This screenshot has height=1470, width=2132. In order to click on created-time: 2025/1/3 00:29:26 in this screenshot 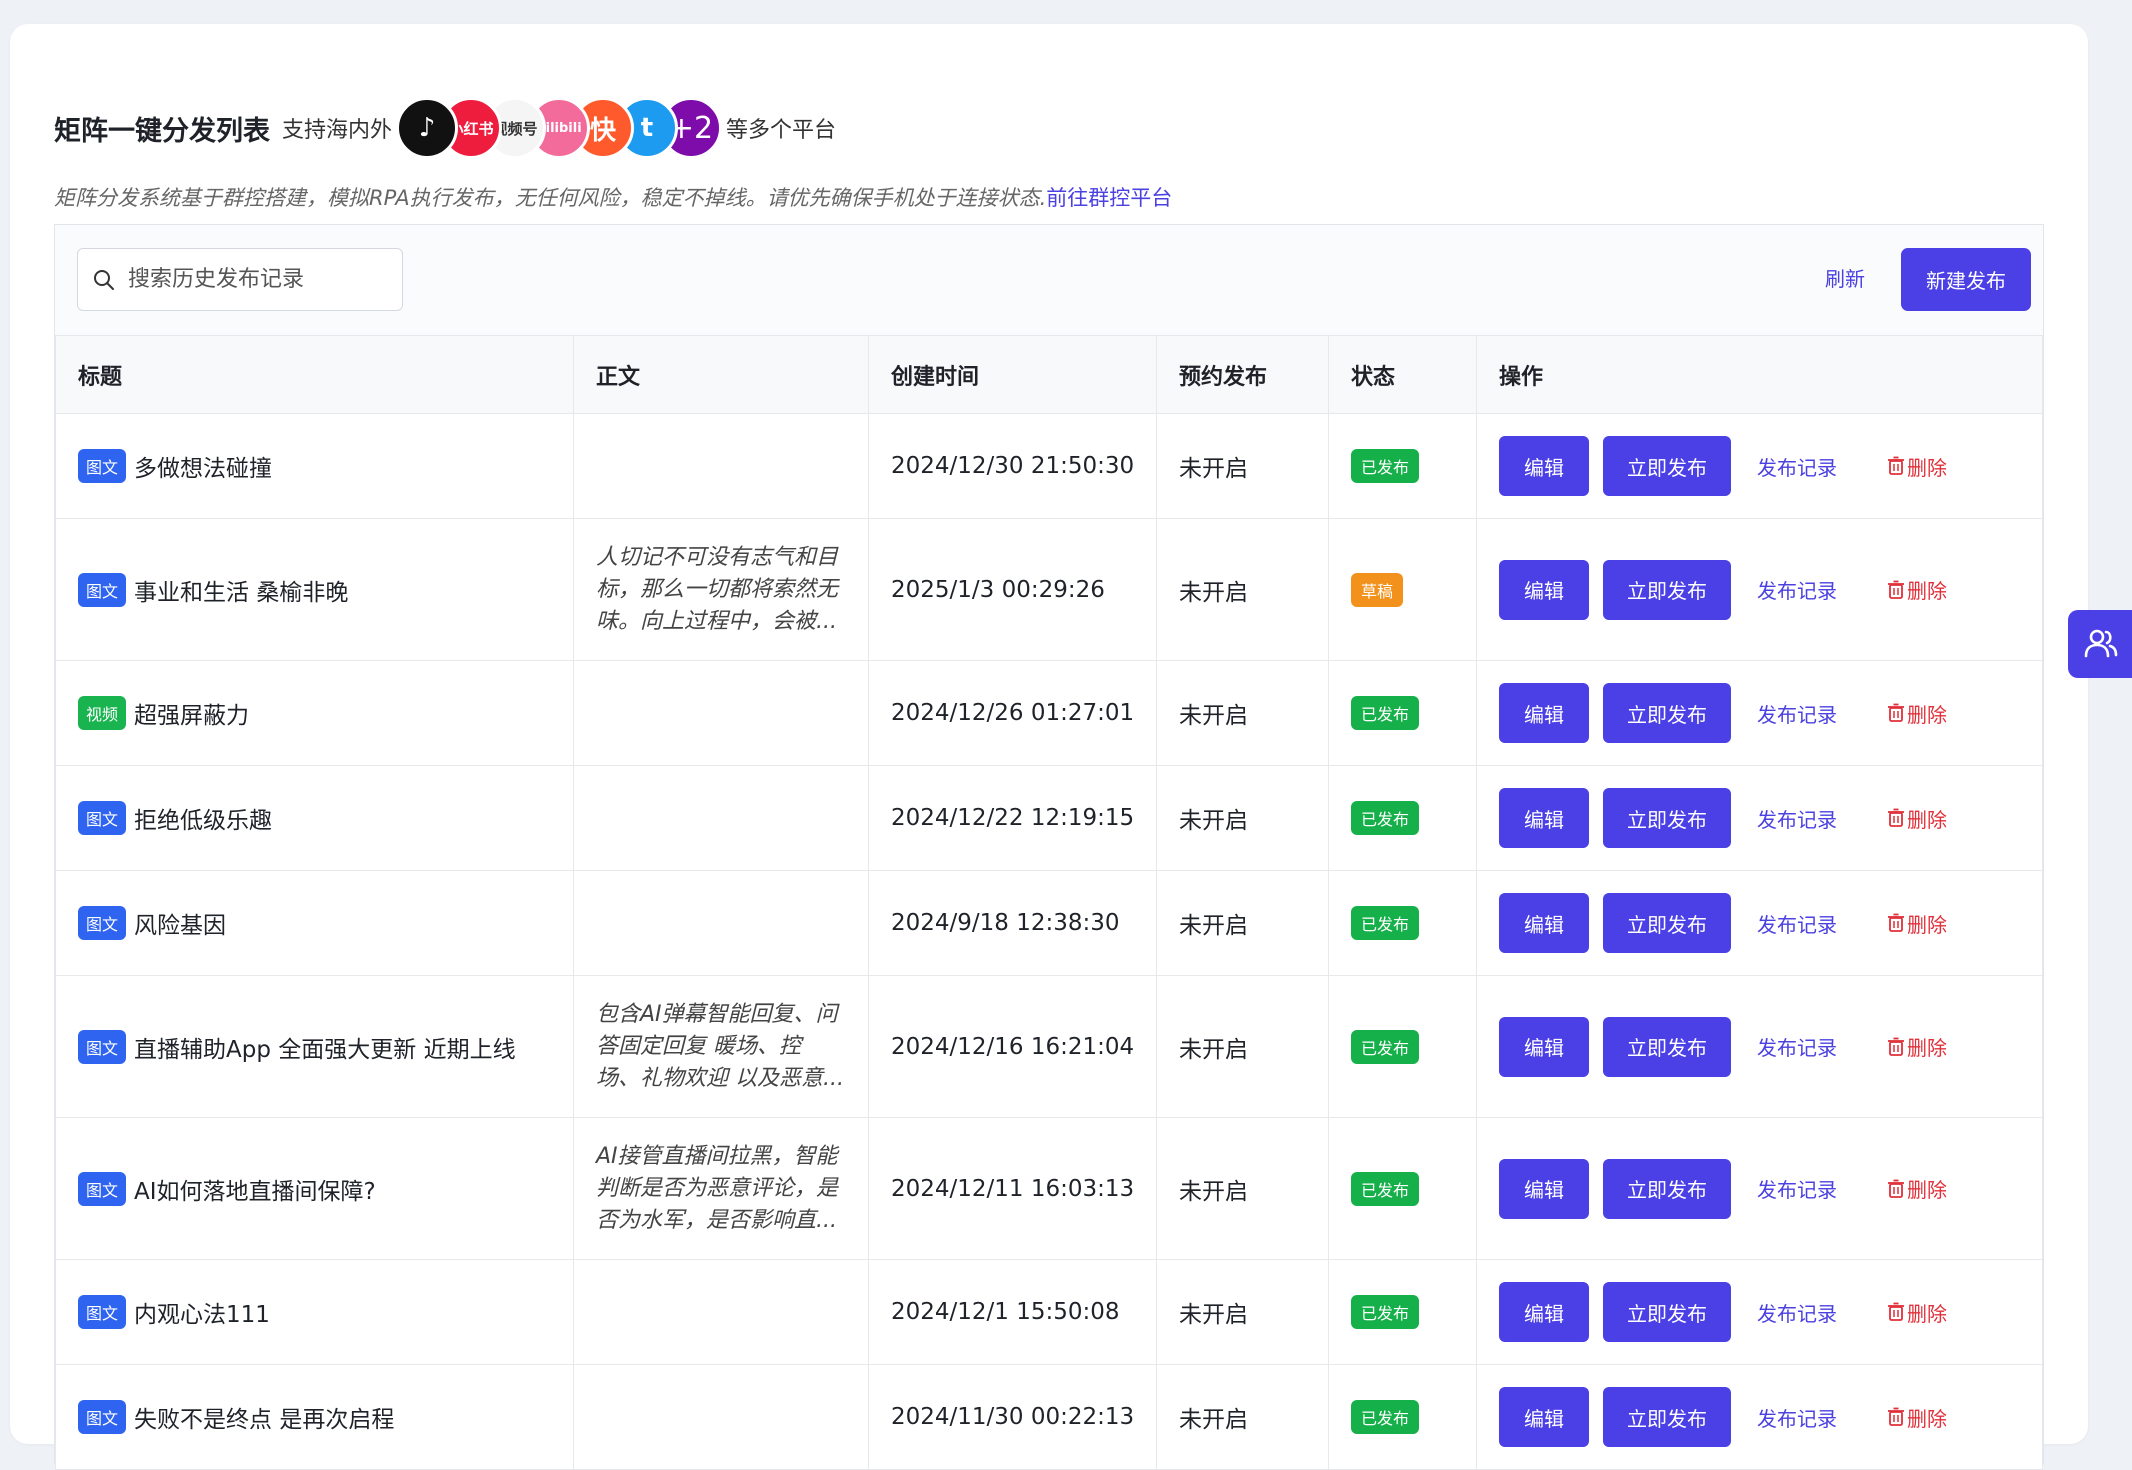, I will do `click(1012, 589)`.